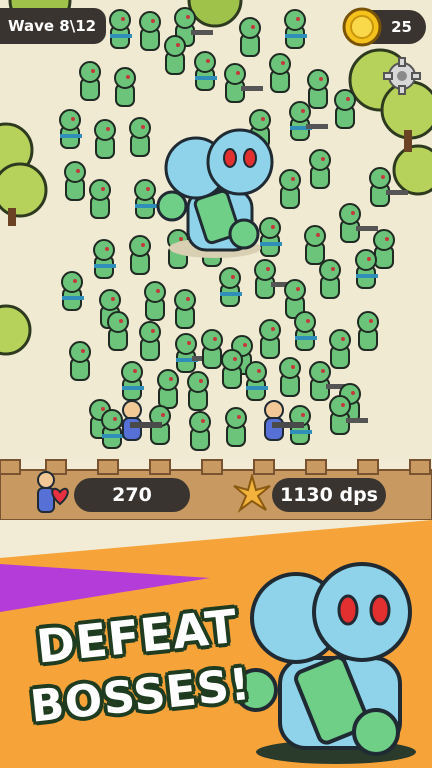  Describe the element at coordinates (53, 26) in the screenshot. I see `wave-counter: Wave 8\12` at that location.